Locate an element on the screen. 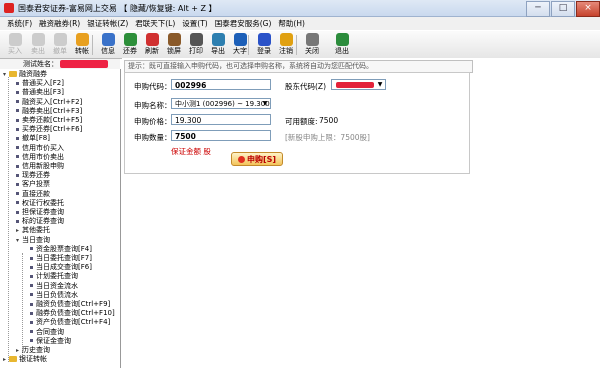 Image resolution: width=600 pixels, height=368 pixels. tree-item-label: 权证行权委托 is located at coordinates (43, 202).